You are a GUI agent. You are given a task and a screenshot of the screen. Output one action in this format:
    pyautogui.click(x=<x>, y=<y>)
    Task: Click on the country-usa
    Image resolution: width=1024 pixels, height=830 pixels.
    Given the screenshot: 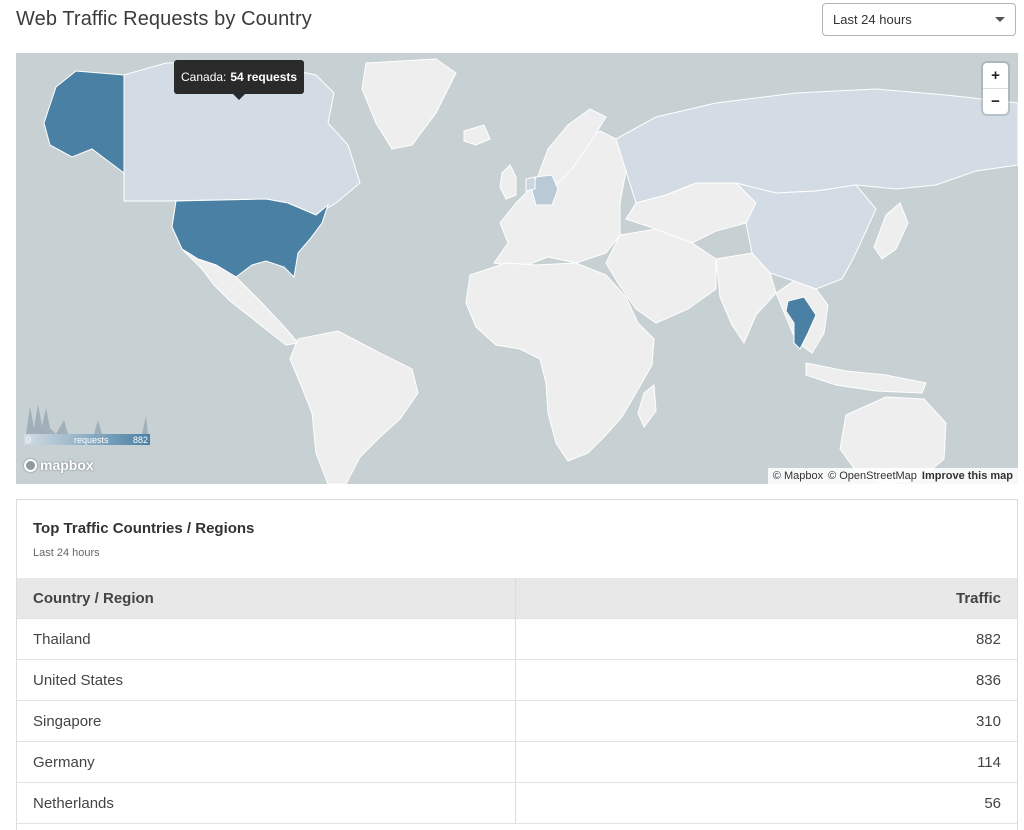 What is the action you would take?
    pyautogui.click(x=250, y=238)
    